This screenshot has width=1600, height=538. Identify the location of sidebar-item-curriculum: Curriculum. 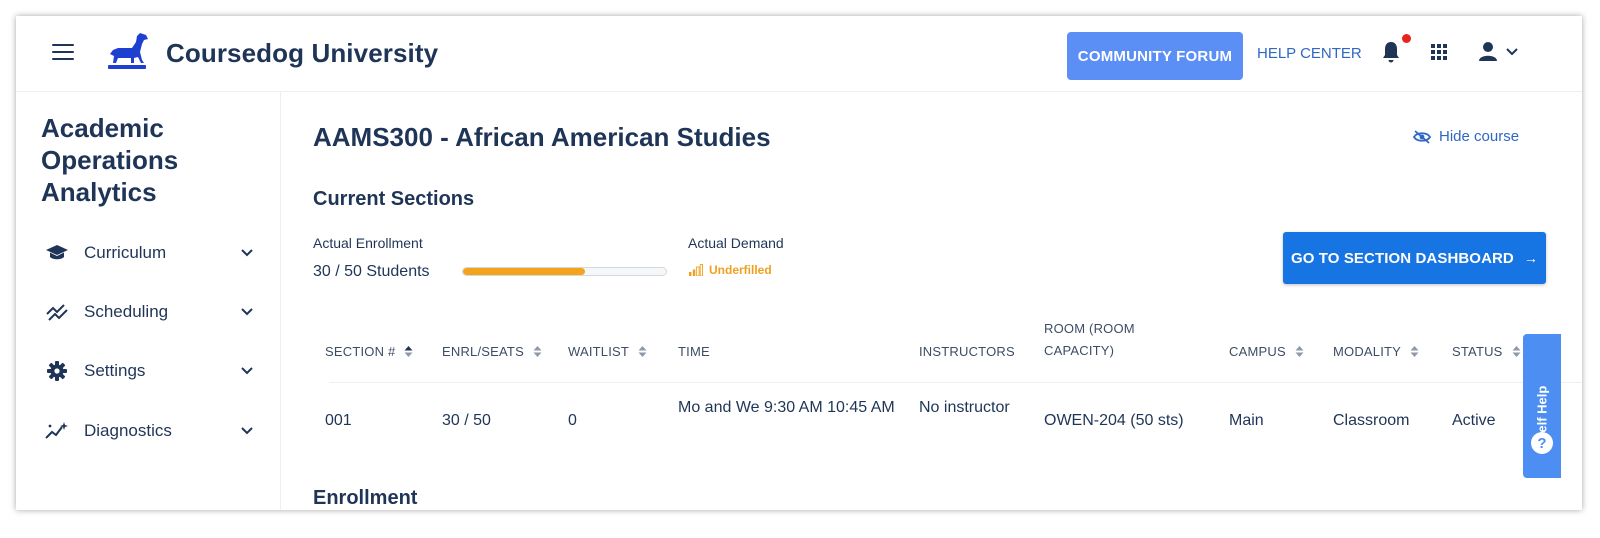
(149, 253).